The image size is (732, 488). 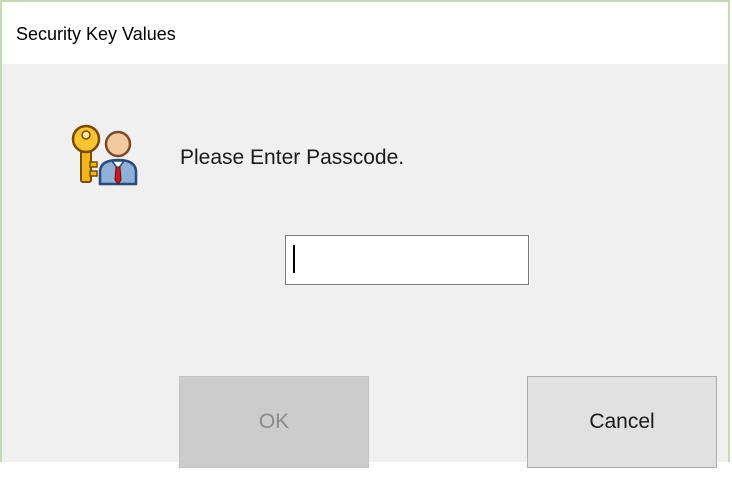 I want to click on passcode-input, so click(x=407, y=260).